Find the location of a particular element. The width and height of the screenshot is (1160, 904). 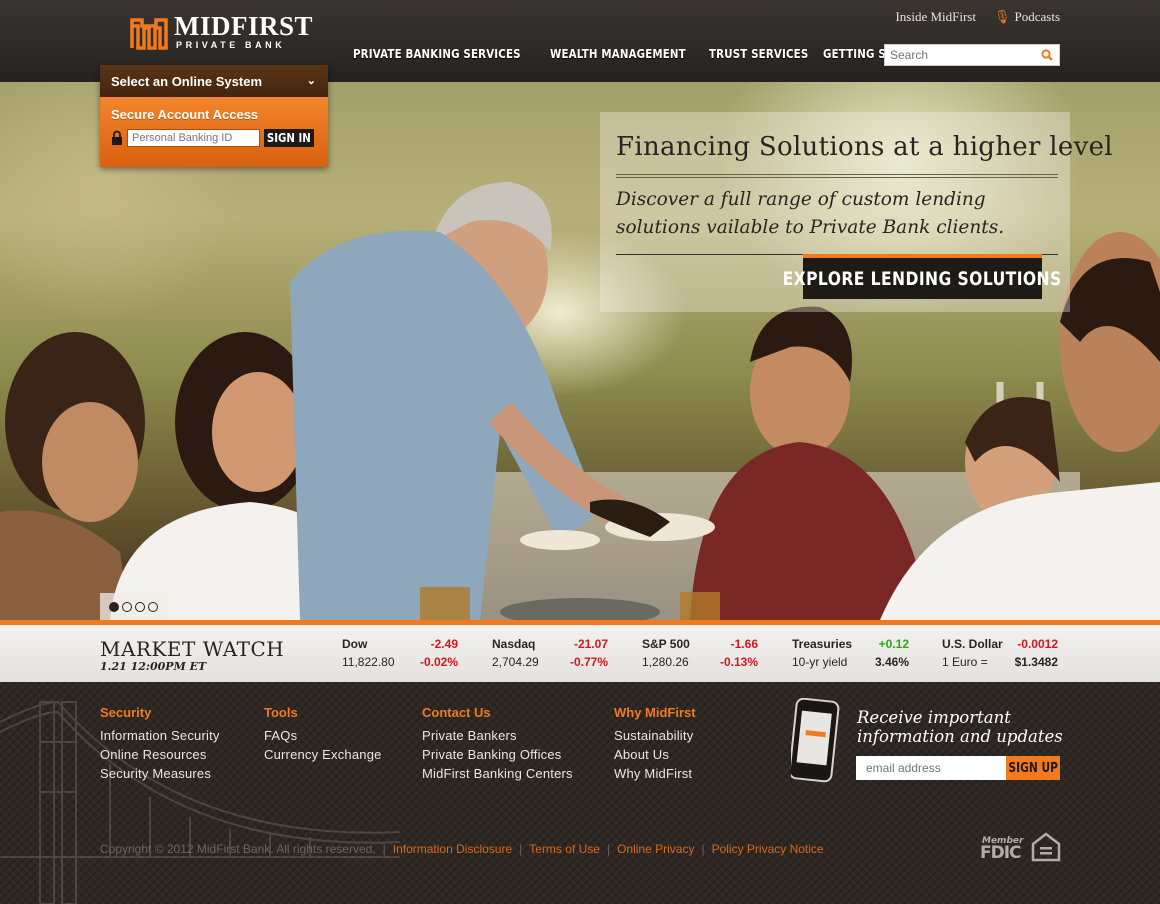

footer-link-why-midfirst: Why MidFirst is located at coordinates (655, 773).